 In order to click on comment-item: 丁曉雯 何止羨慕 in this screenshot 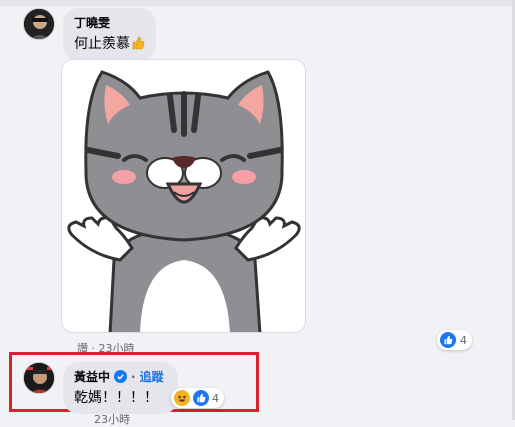, I will do `click(89, 34)`.